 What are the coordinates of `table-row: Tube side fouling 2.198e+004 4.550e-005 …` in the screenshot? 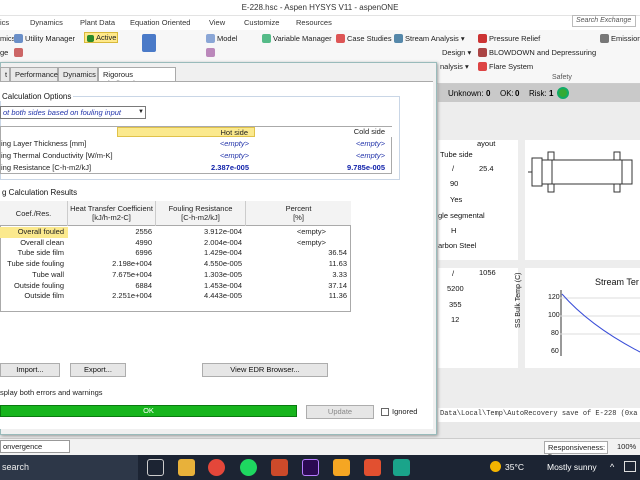 It's located at (175, 264).